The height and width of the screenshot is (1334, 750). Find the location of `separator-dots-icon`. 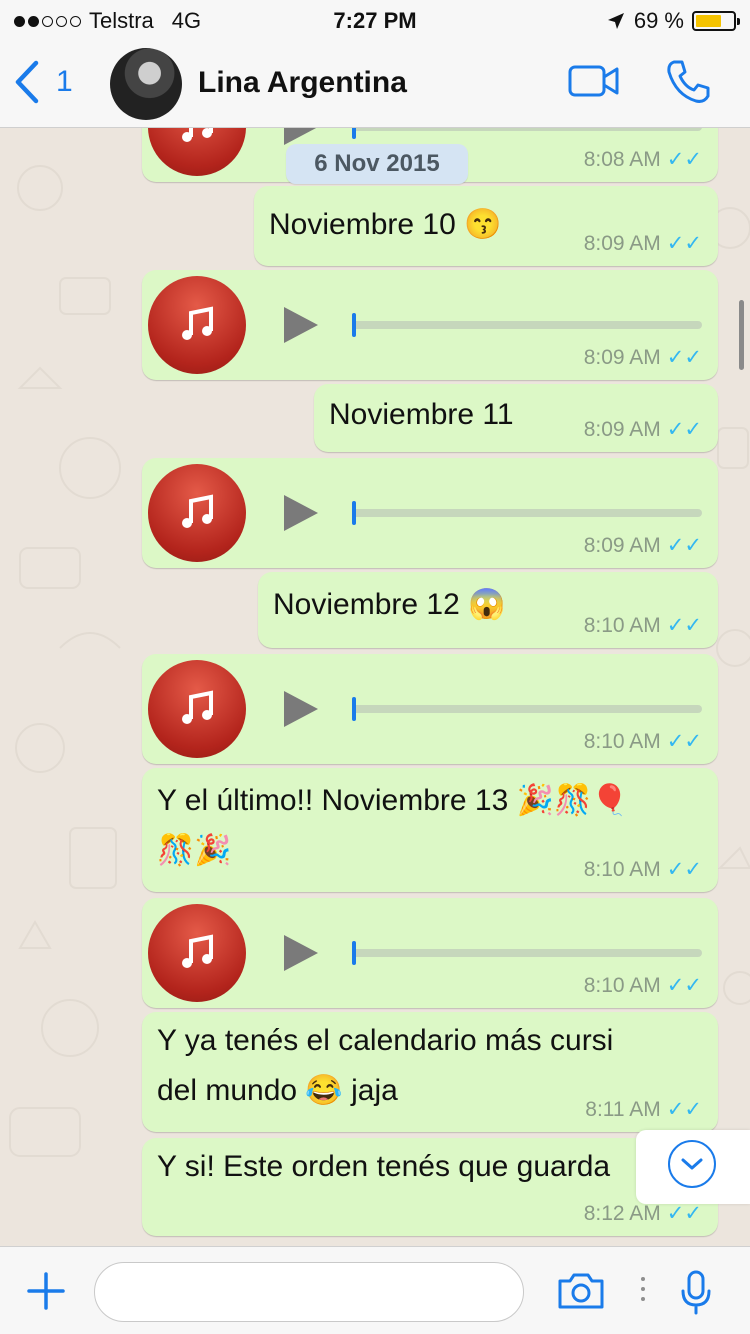

separator-dots-icon is located at coordinates (643, 1292).